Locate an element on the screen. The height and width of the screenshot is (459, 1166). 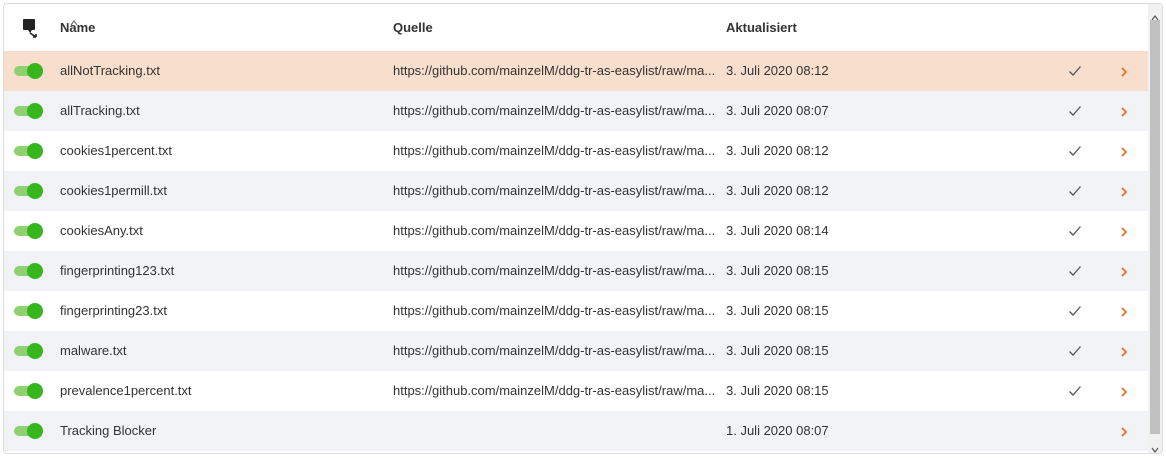
row-name: cookiesAny.txt is located at coordinates (101, 230).